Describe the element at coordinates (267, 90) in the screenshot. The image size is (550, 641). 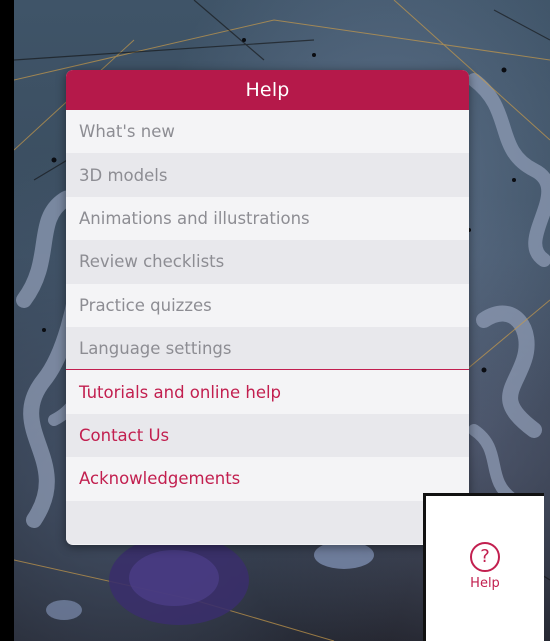
I see `help-menu-title: Help` at that location.